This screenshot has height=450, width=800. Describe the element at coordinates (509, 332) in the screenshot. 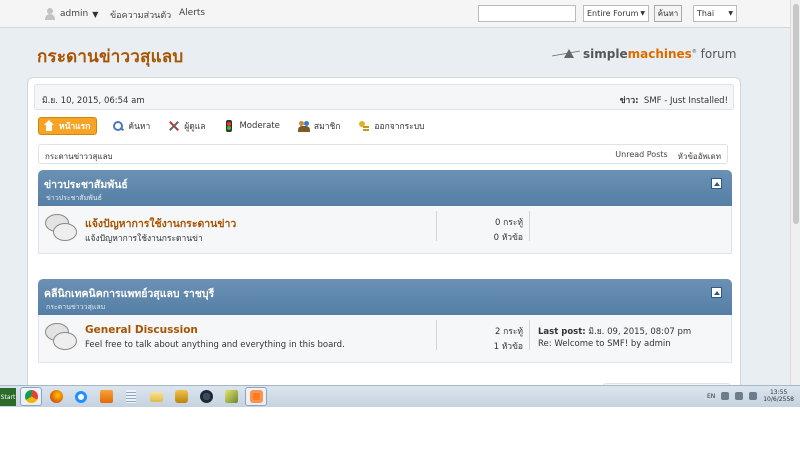

I see `post-count: 2 กระทู้` at that location.